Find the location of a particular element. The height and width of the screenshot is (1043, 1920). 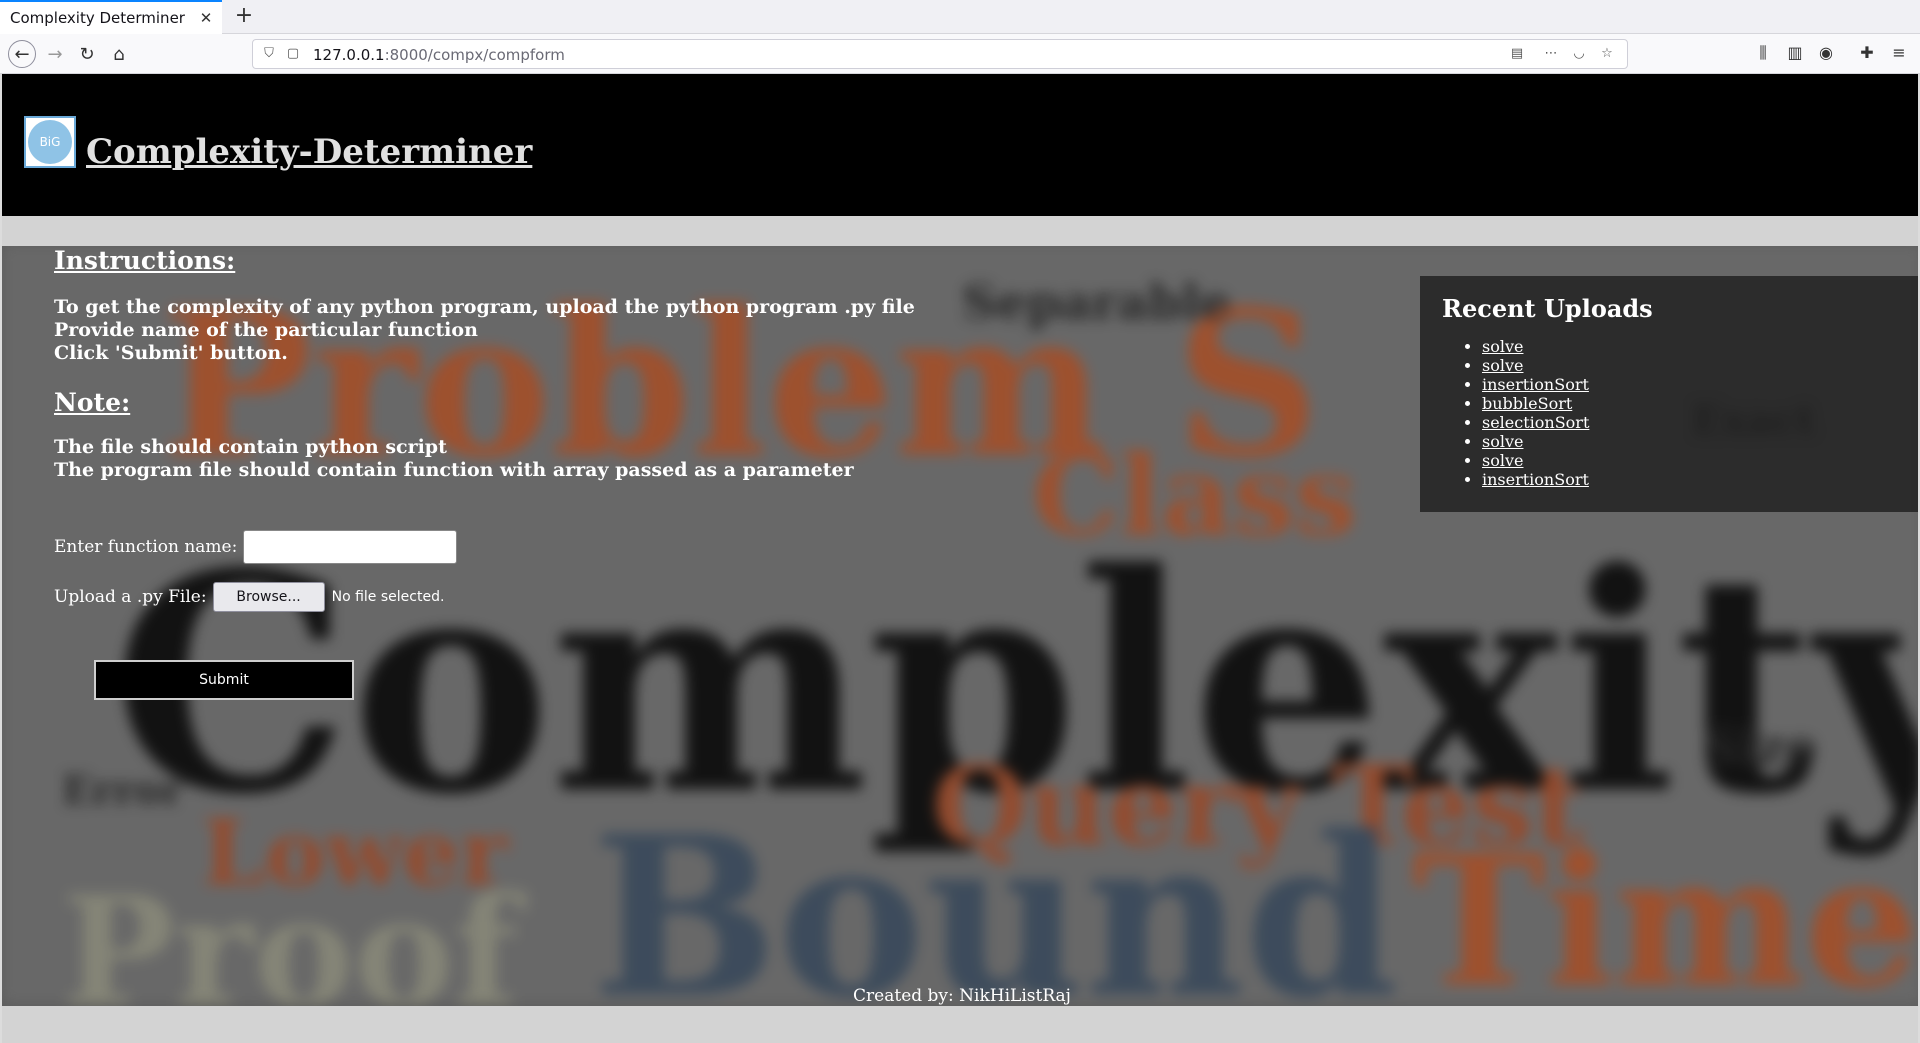

more-actions-icon: ⋯ is located at coordinates (1551, 54).